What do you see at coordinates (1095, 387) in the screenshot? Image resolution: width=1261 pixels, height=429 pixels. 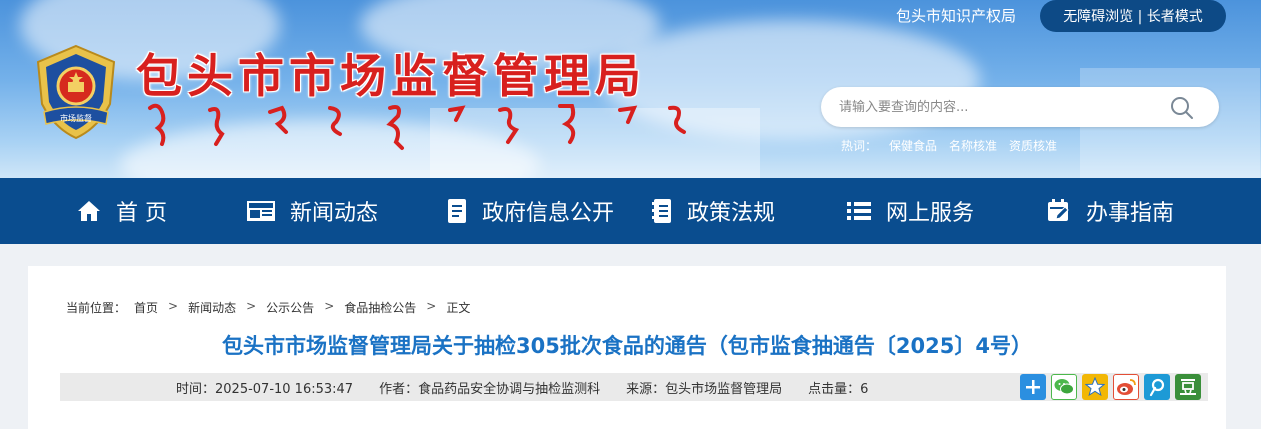 I see `qzone-icon` at bounding box center [1095, 387].